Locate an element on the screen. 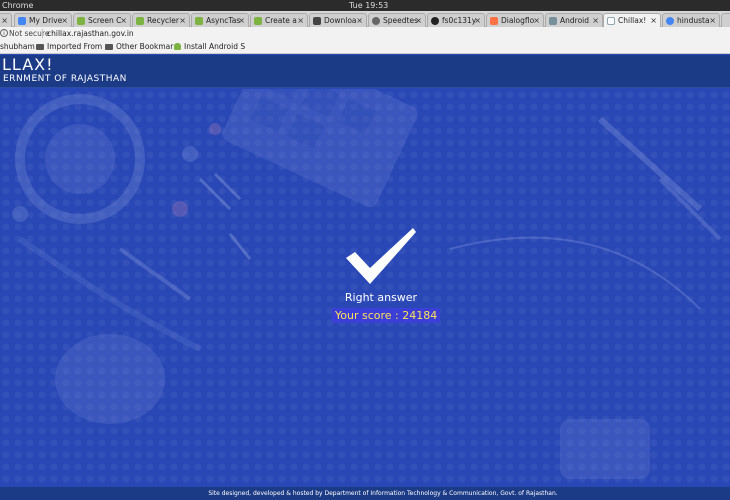 The width and height of the screenshot is (730, 500). tab-my-drive: My Drive × is located at coordinates (43, 20).